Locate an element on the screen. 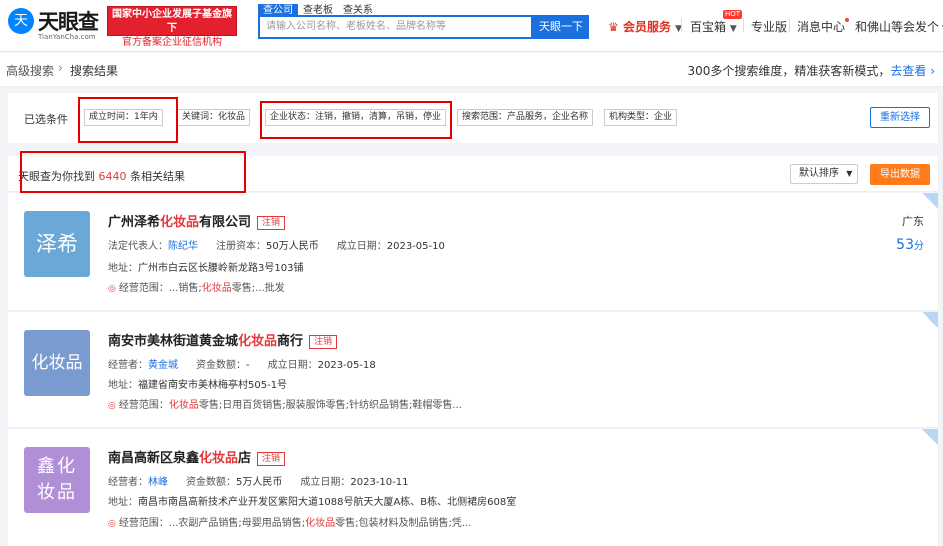 The width and height of the screenshot is (943, 546). address-value: 福建省南安市美林梅亭村505-1号 is located at coordinates (213, 385).